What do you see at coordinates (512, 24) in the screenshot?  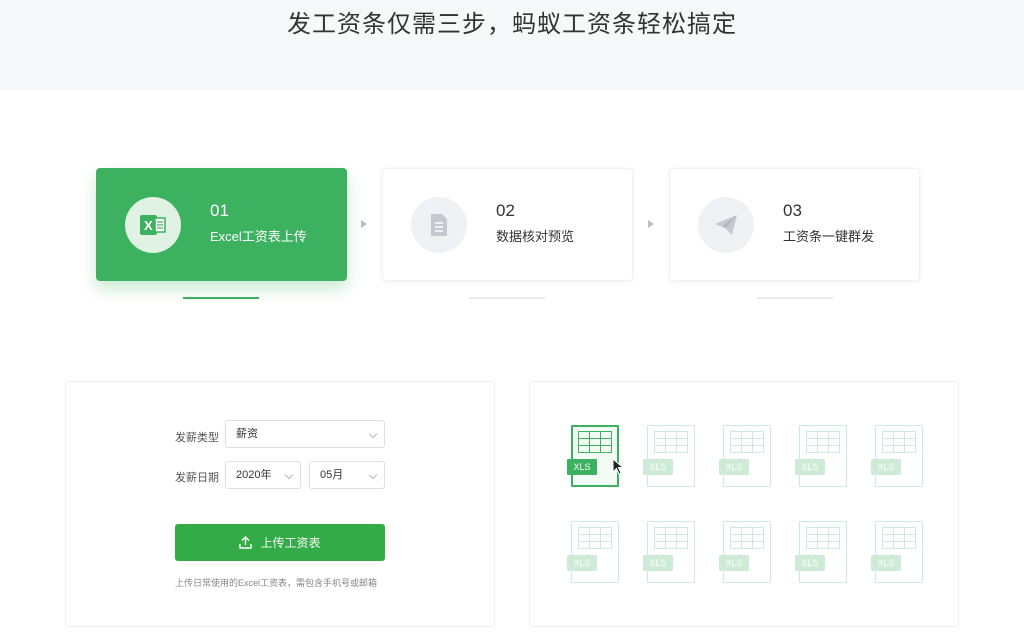 I see `page-title: 发工资条仅需三步，蚂蚁工资条轻松搞定` at bounding box center [512, 24].